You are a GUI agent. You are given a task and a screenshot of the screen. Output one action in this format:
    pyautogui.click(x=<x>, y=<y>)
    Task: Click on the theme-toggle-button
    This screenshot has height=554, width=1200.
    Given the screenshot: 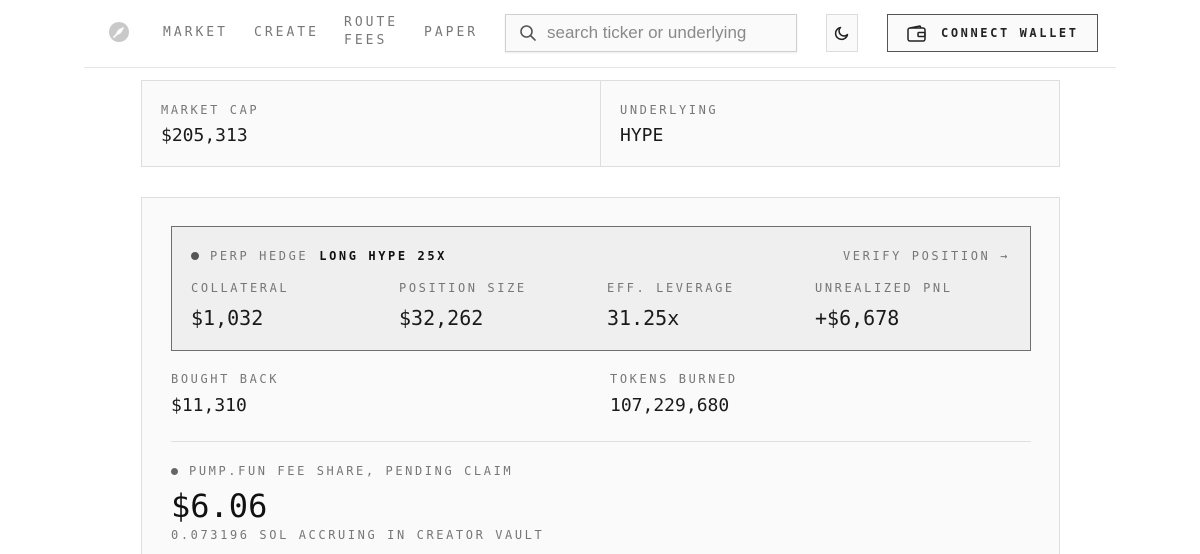 What is the action you would take?
    pyautogui.click(x=842, y=33)
    